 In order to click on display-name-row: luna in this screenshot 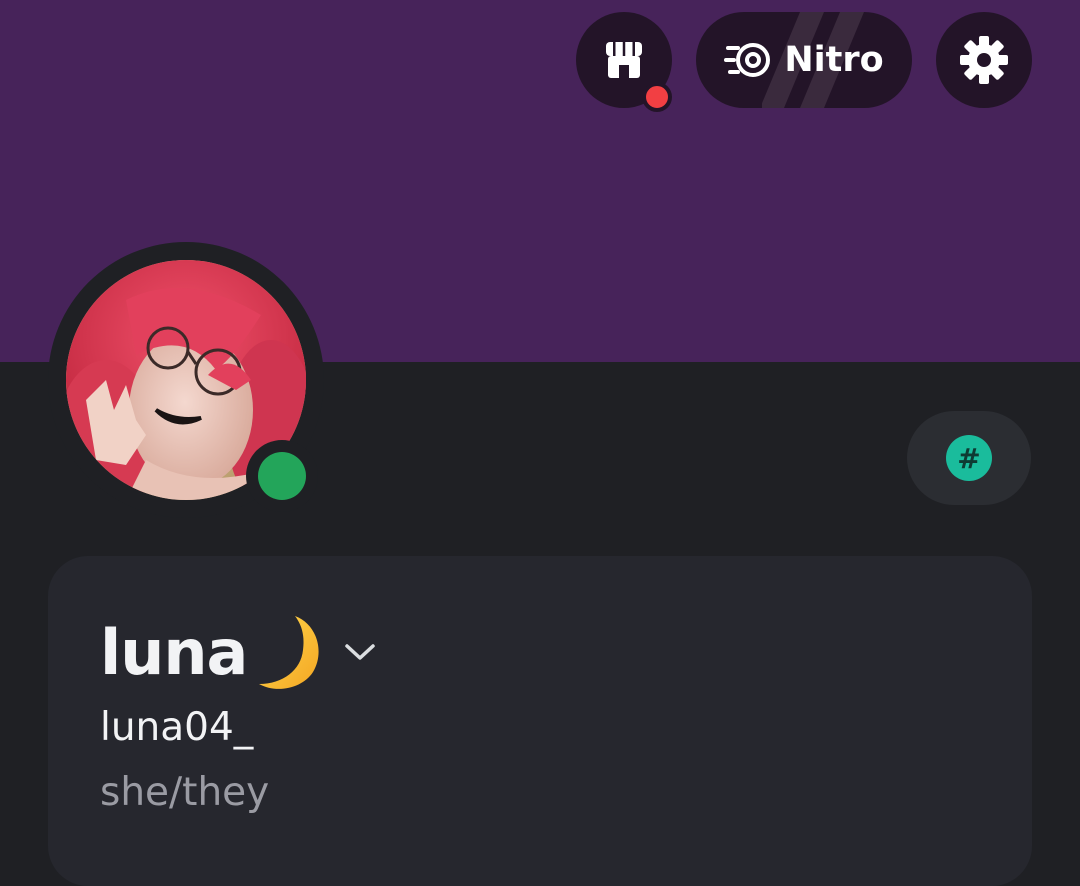, I will do `click(238, 652)`.